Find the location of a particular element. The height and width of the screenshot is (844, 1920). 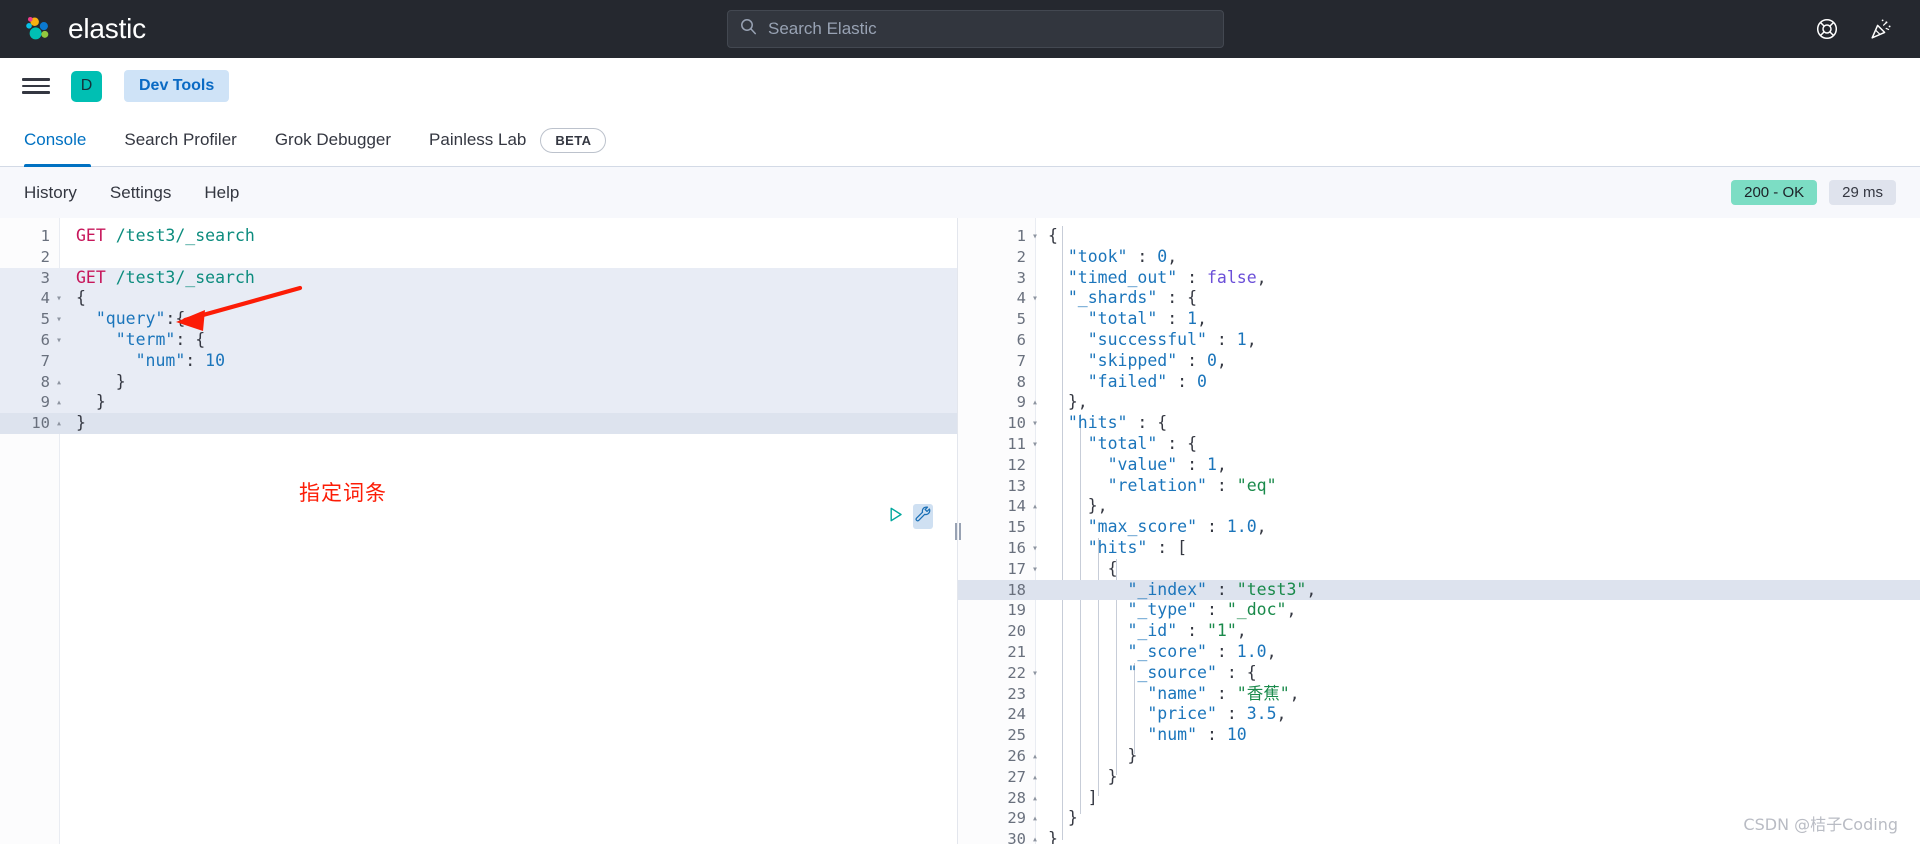

response-line: 12 "value" : 1, is located at coordinates (1439, 465).